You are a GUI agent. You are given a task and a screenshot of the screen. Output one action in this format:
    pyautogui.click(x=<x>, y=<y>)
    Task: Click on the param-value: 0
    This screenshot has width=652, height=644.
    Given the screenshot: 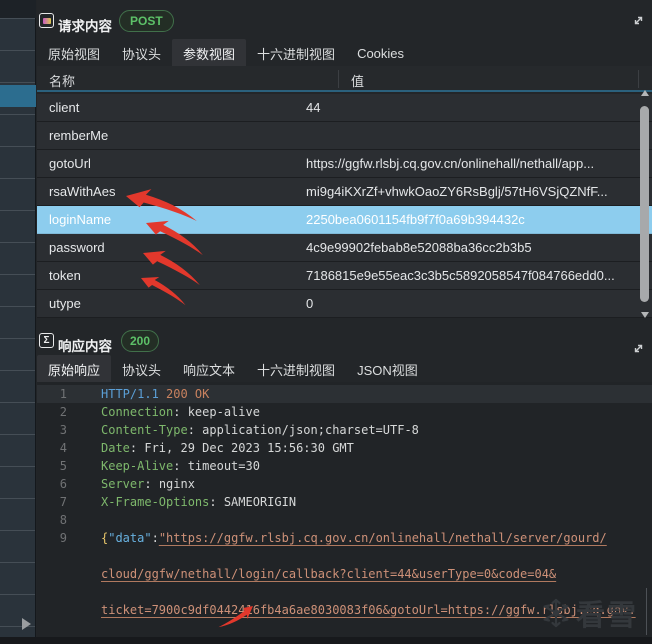 What is the action you would take?
    pyautogui.click(x=310, y=303)
    